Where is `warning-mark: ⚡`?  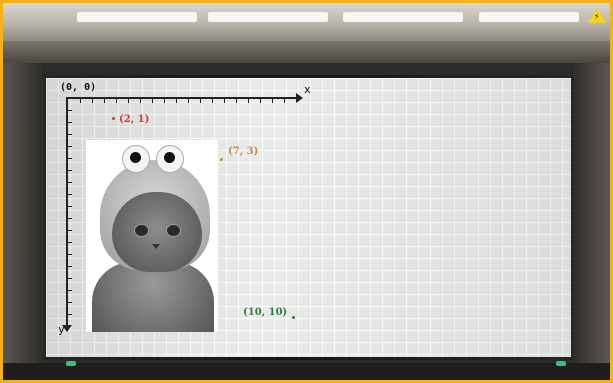 warning-mark: ⚡ is located at coordinates (597, 16).